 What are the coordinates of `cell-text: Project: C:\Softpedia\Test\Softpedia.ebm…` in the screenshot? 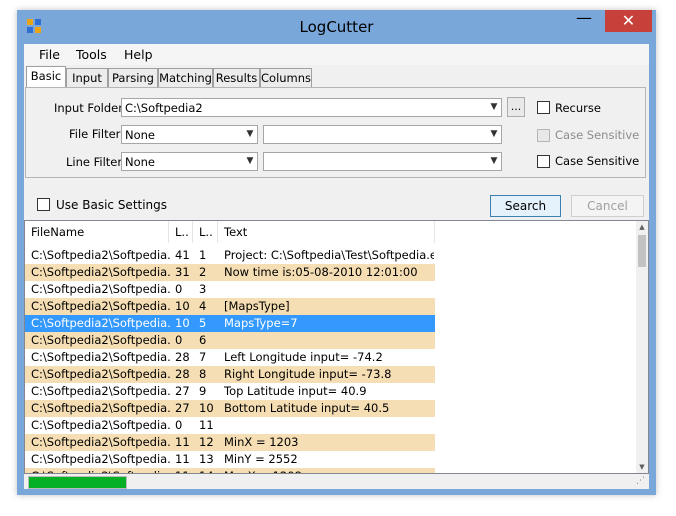 It's located at (329, 255).